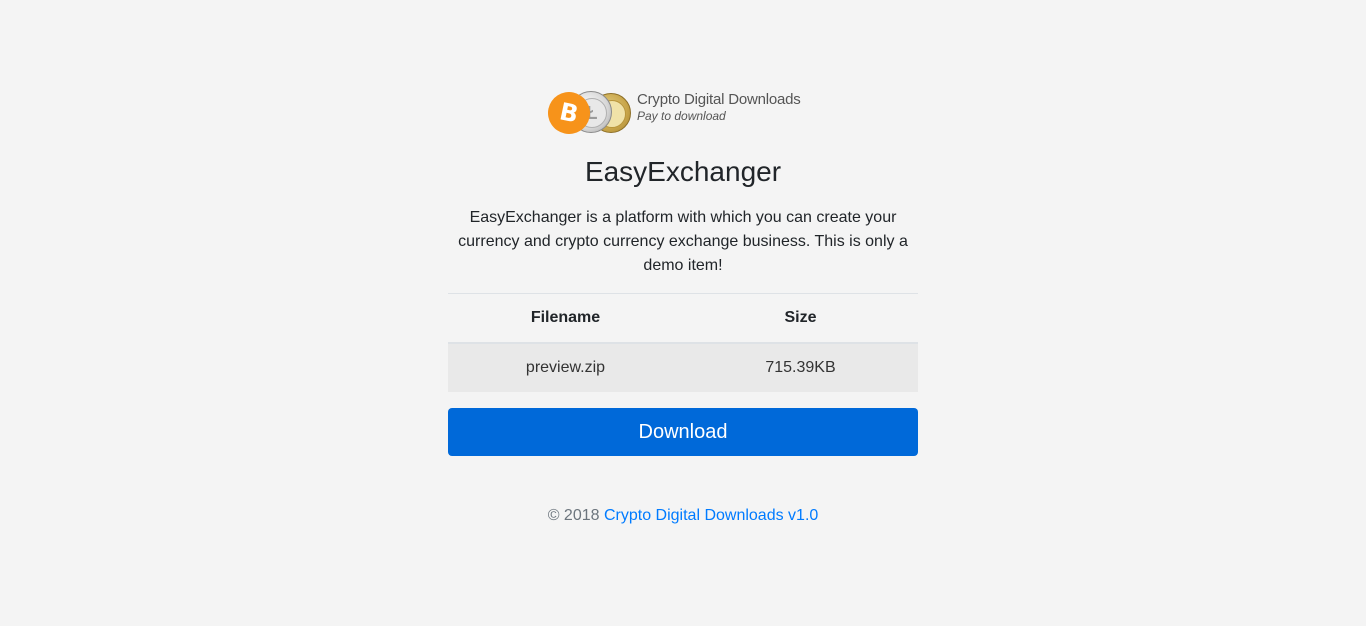 This screenshot has height=626, width=1366. I want to click on table-row: preview.zip 715.39KB, so click(683, 367).